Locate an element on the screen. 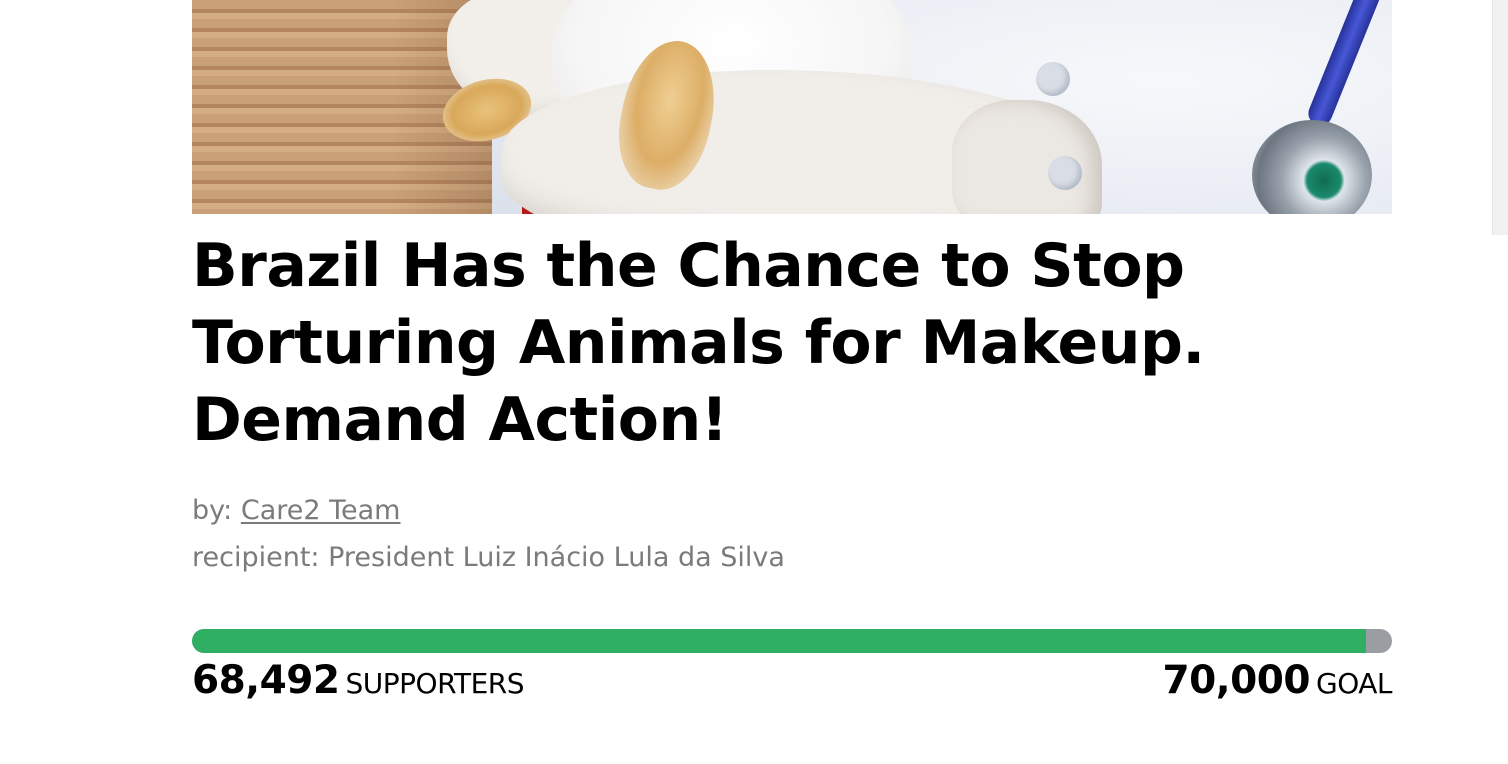  scrollbar is located at coordinates (1500, 117).